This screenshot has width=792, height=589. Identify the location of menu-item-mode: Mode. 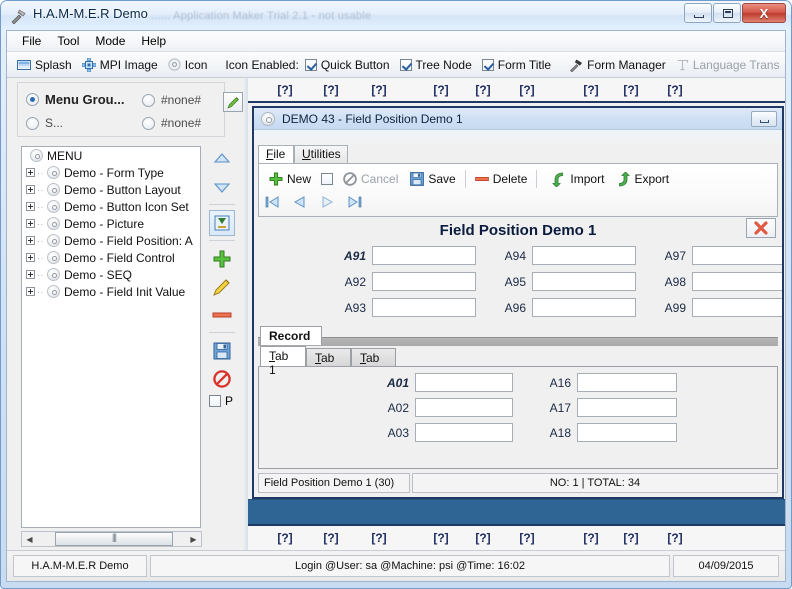
(110, 41).